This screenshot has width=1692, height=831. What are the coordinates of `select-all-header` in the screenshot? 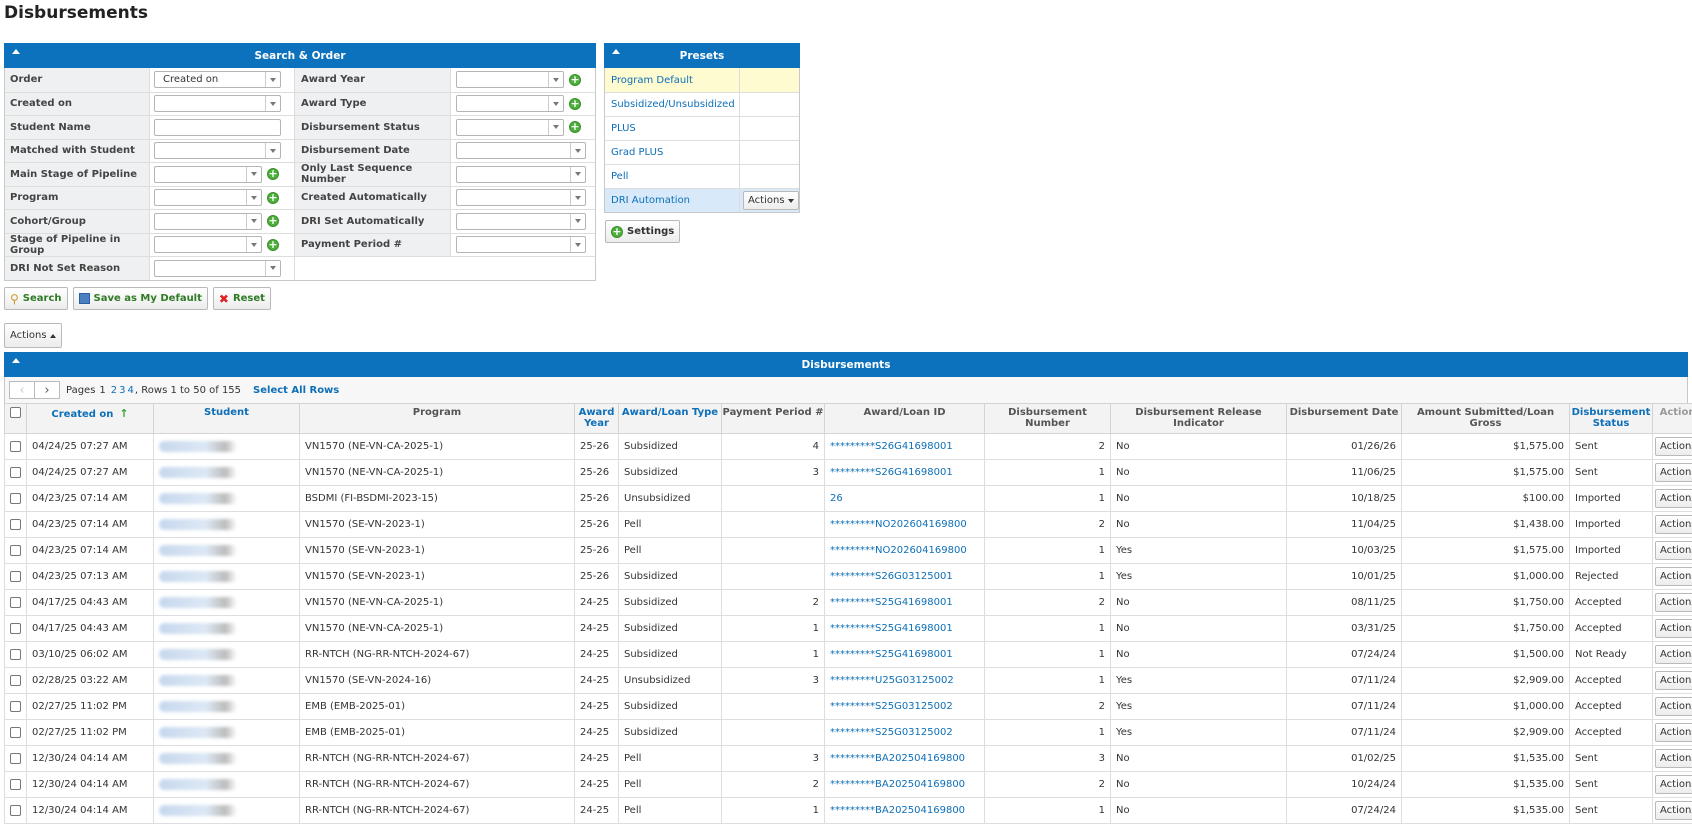 It's located at (15, 418).